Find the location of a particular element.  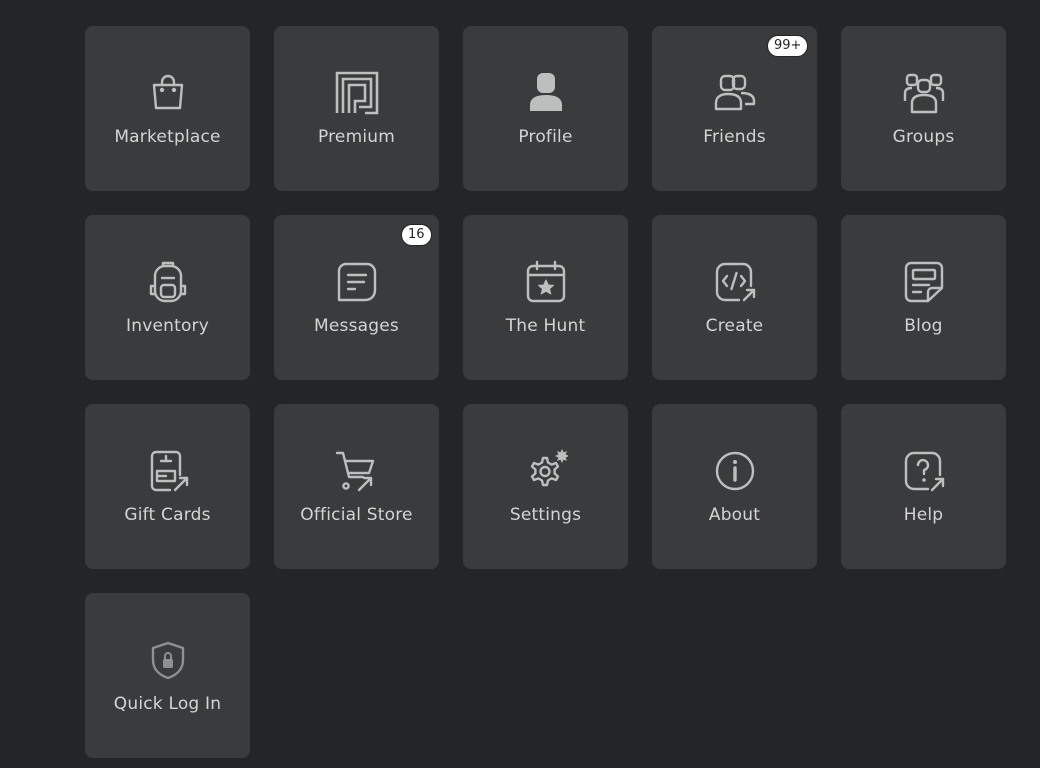

profile-icon is located at coordinates (546, 93).